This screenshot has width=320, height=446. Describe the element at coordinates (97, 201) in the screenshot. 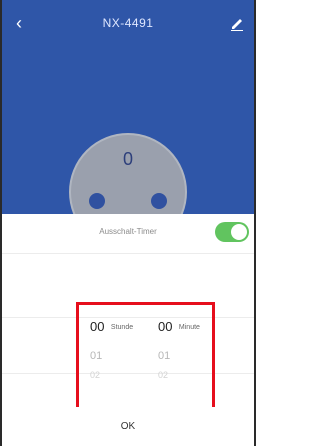

I see `socket-pin-left` at that location.